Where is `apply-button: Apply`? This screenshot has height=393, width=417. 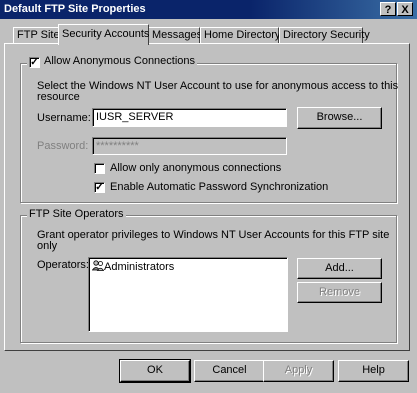
apply-button: Apply is located at coordinates (298, 371).